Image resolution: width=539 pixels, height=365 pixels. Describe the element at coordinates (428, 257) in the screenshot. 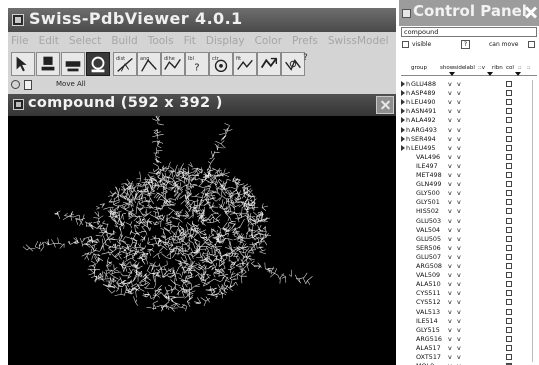

I see `residue-name: GLU507` at that location.